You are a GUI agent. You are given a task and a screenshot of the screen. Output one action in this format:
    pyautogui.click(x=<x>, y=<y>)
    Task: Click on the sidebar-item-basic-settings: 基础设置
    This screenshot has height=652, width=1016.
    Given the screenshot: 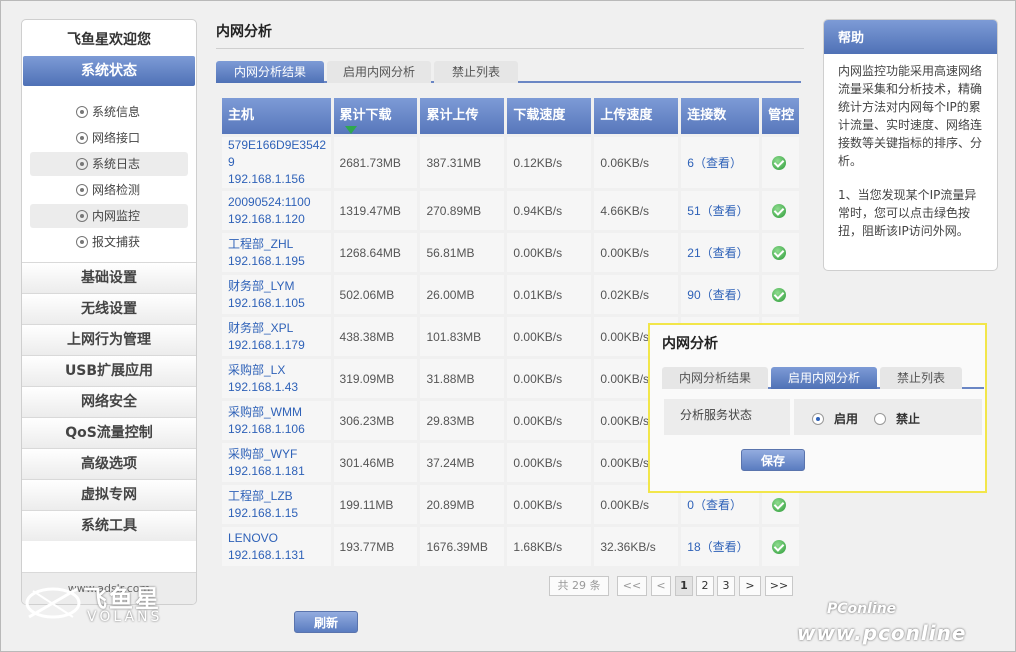 What is the action you would take?
    pyautogui.click(x=109, y=277)
    